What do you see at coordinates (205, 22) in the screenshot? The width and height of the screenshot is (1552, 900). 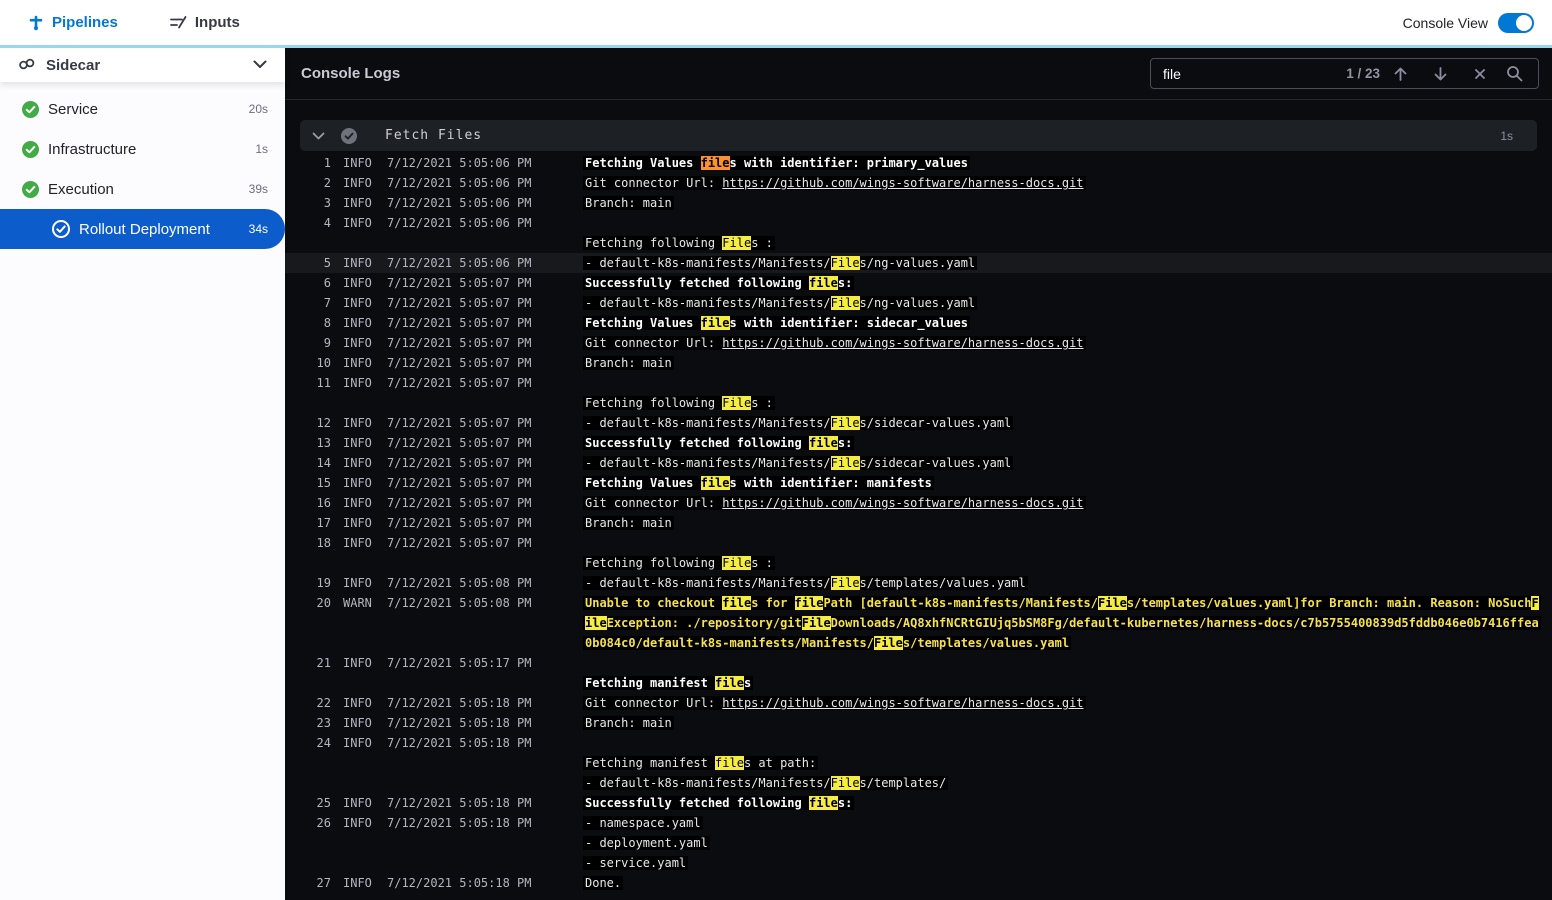 I see `tab-inputs: Inputs` at bounding box center [205, 22].